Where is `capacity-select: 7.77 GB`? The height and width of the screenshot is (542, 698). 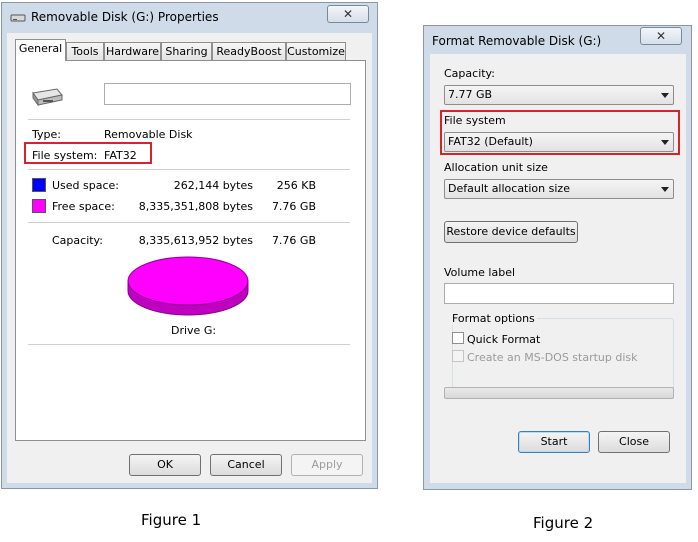 capacity-select: 7.77 GB is located at coordinates (559, 95).